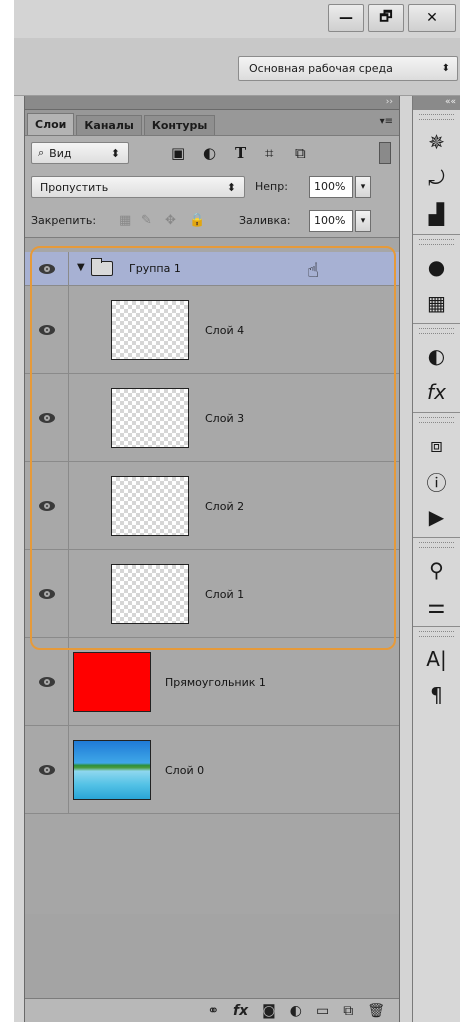 The height and width of the screenshot is (1022, 460). What do you see at coordinates (225, 418) in the screenshot?
I see `layer-name: Слой 3` at bounding box center [225, 418].